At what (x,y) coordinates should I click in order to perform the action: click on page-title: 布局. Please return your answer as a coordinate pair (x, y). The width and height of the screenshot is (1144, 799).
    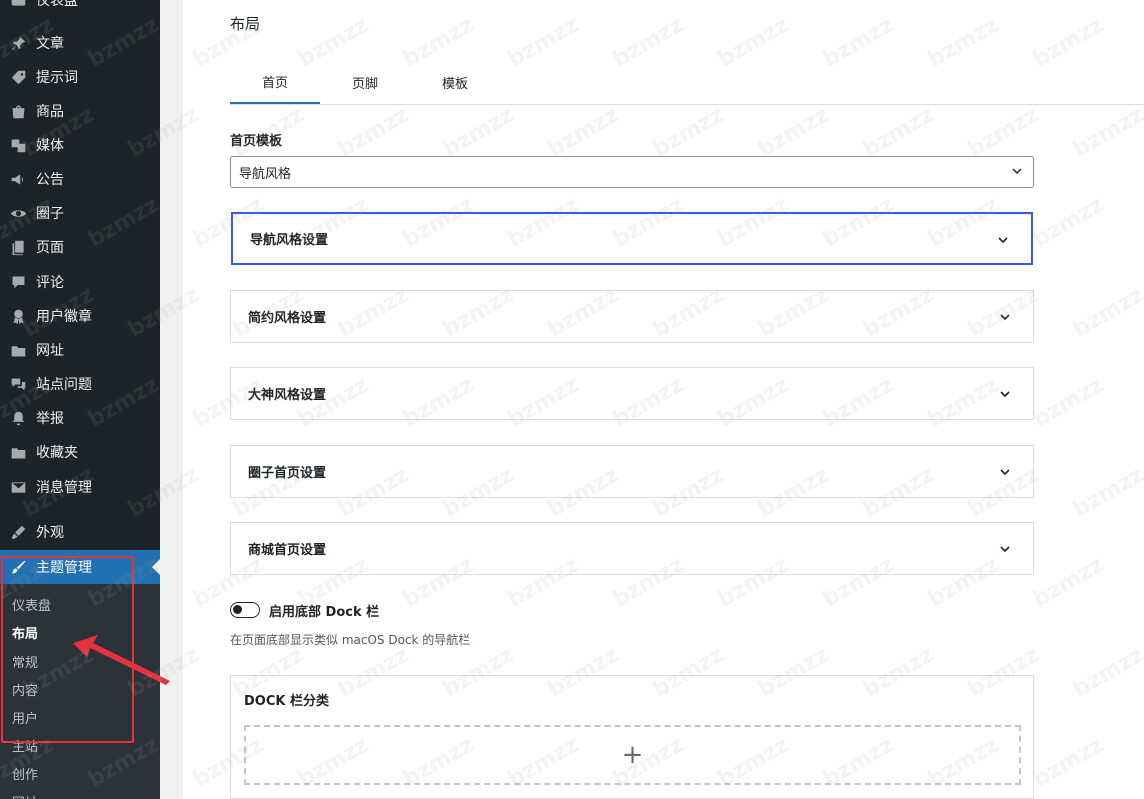
    Looking at the image, I should click on (245, 24).